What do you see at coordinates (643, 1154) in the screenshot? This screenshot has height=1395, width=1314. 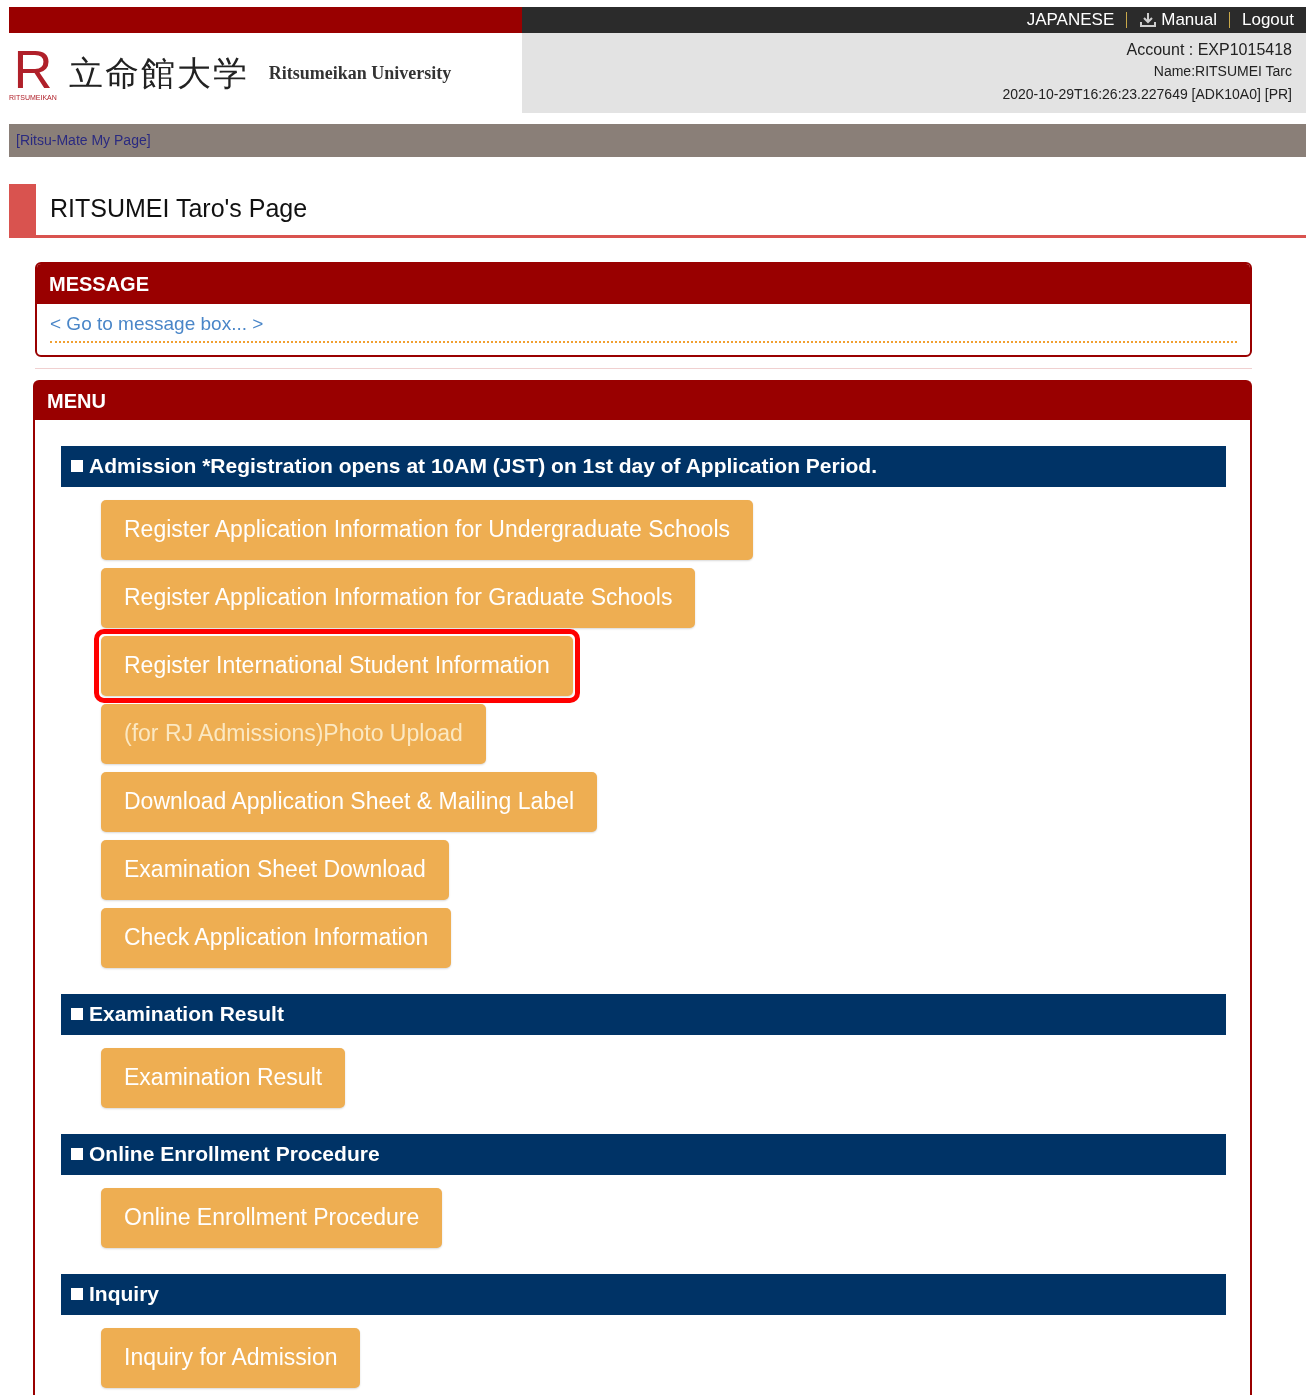 I see `section-header: Online Enrollment Procedure` at bounding box center [643, 1154].